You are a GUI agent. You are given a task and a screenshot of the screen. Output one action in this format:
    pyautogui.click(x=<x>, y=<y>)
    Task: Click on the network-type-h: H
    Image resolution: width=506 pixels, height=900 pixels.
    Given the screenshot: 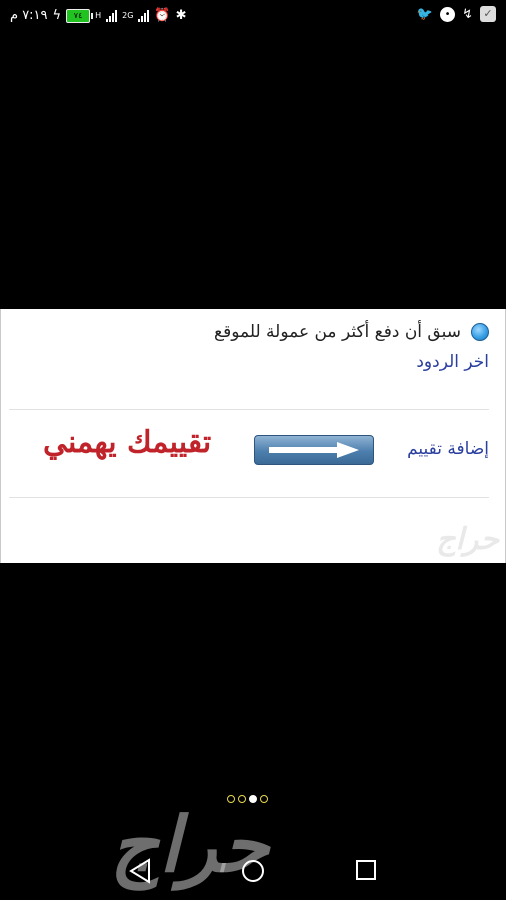 What is the action you would take?
    pyautogui.click(x=98, y=15)
    